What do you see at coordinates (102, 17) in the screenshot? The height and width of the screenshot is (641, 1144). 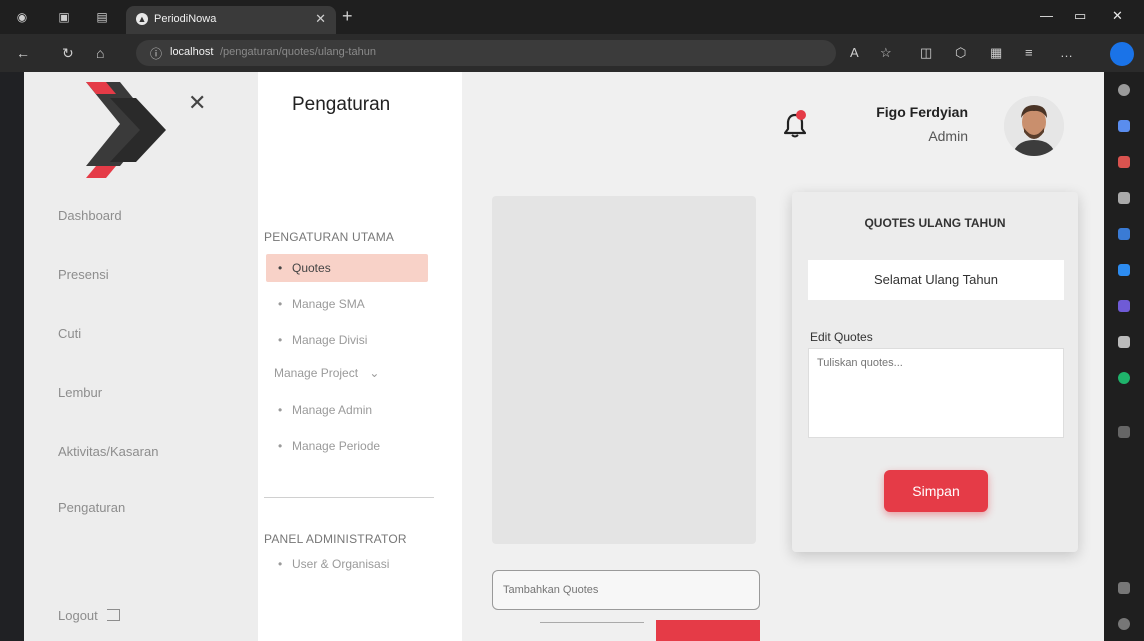 I see `tab-actions-icon: ▤` at bounding box center [102, 17].